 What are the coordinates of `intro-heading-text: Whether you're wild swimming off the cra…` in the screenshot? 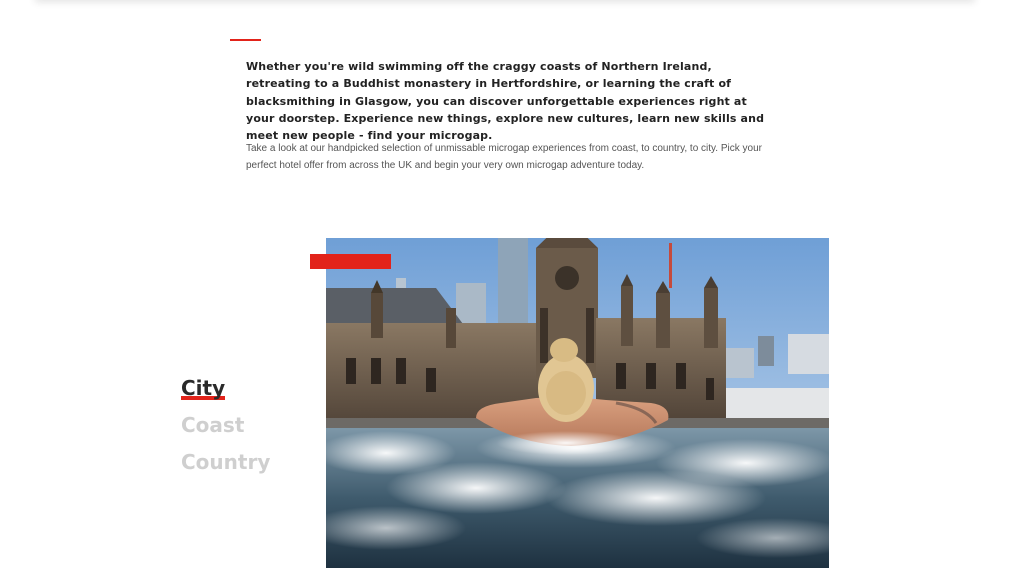 It's located at (505, 101).